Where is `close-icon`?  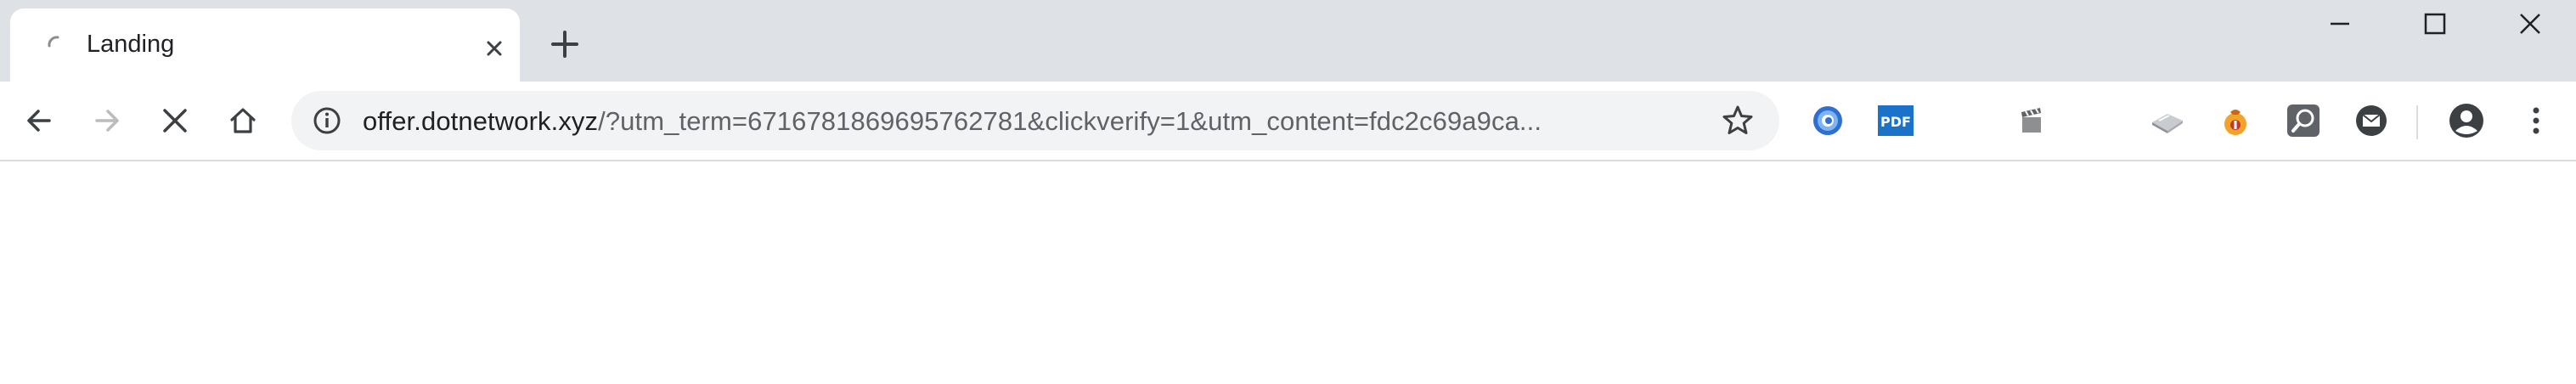 close-icon is located at coordinates (2530, 24).